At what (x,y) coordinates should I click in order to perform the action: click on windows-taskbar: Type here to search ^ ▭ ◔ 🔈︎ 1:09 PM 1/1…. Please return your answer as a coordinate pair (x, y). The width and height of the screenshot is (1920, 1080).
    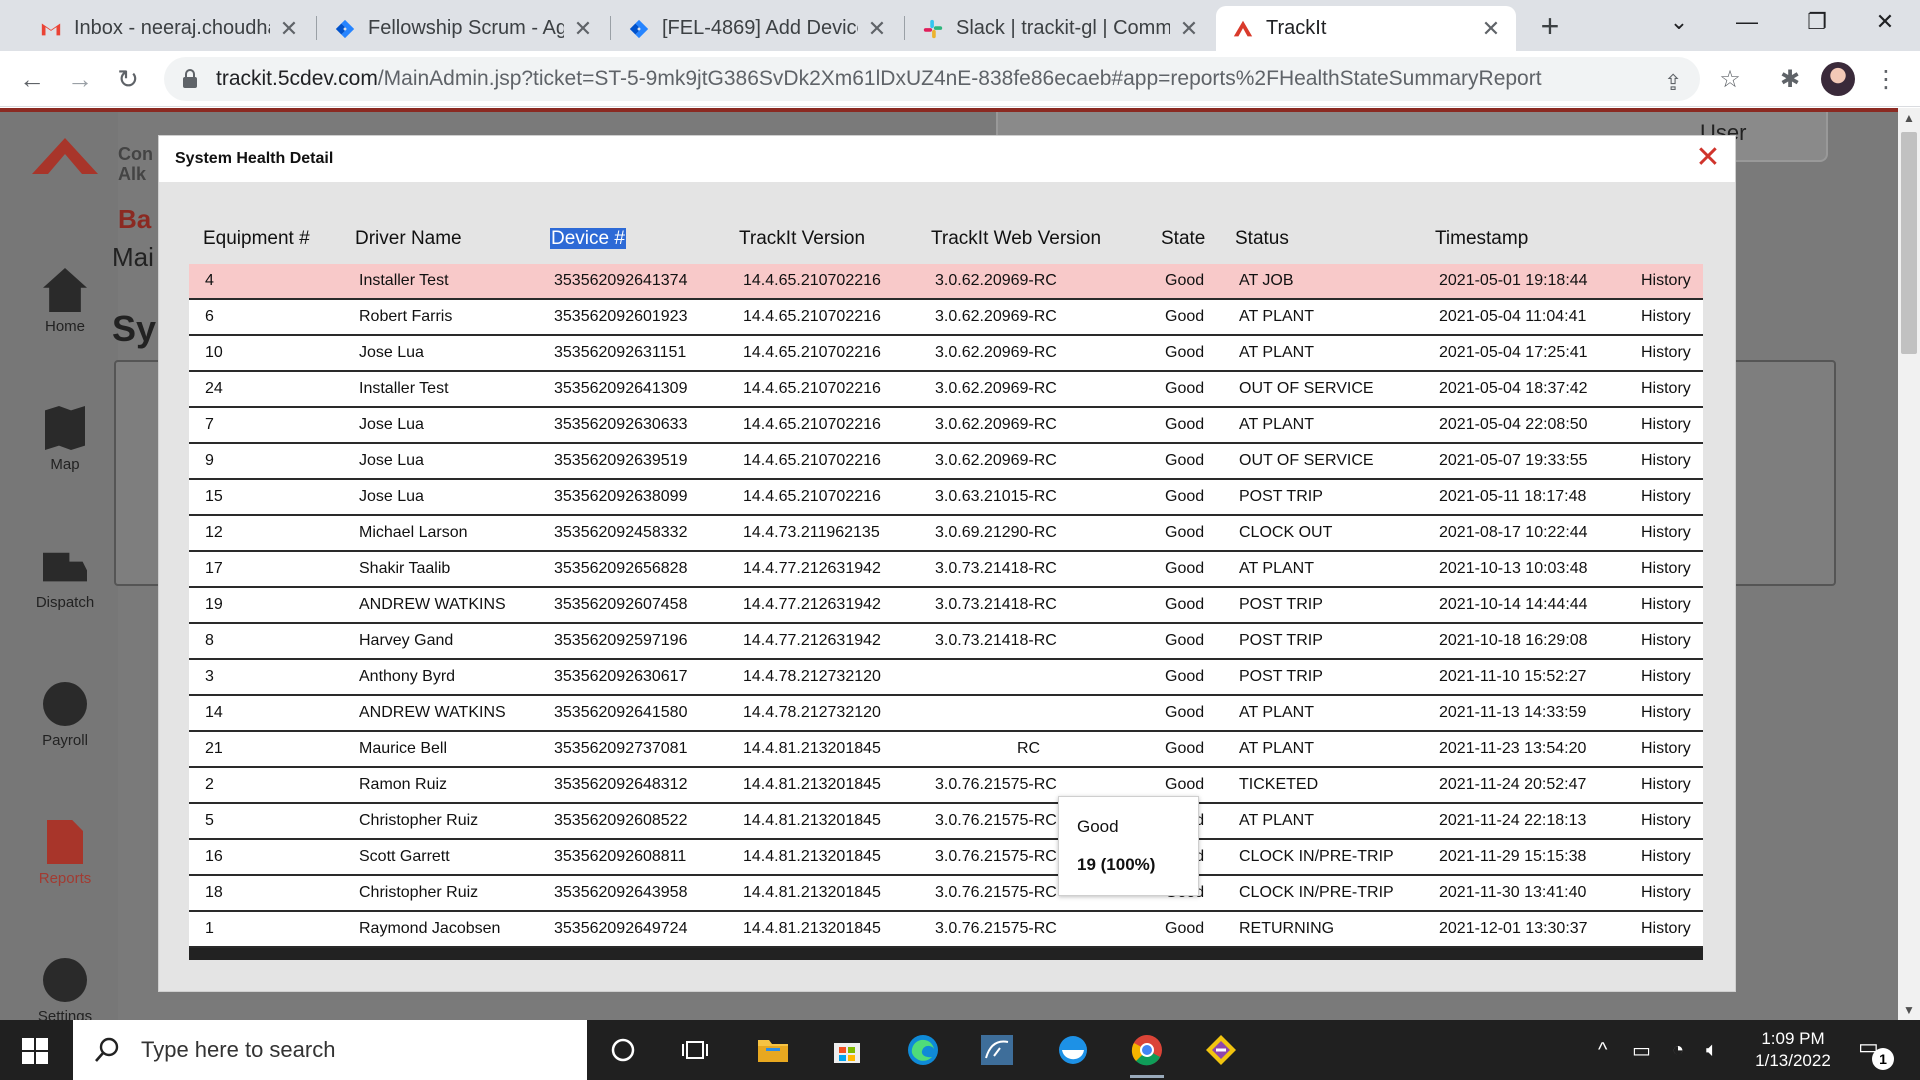
    Looking at the image, I should click on (960, 1050).